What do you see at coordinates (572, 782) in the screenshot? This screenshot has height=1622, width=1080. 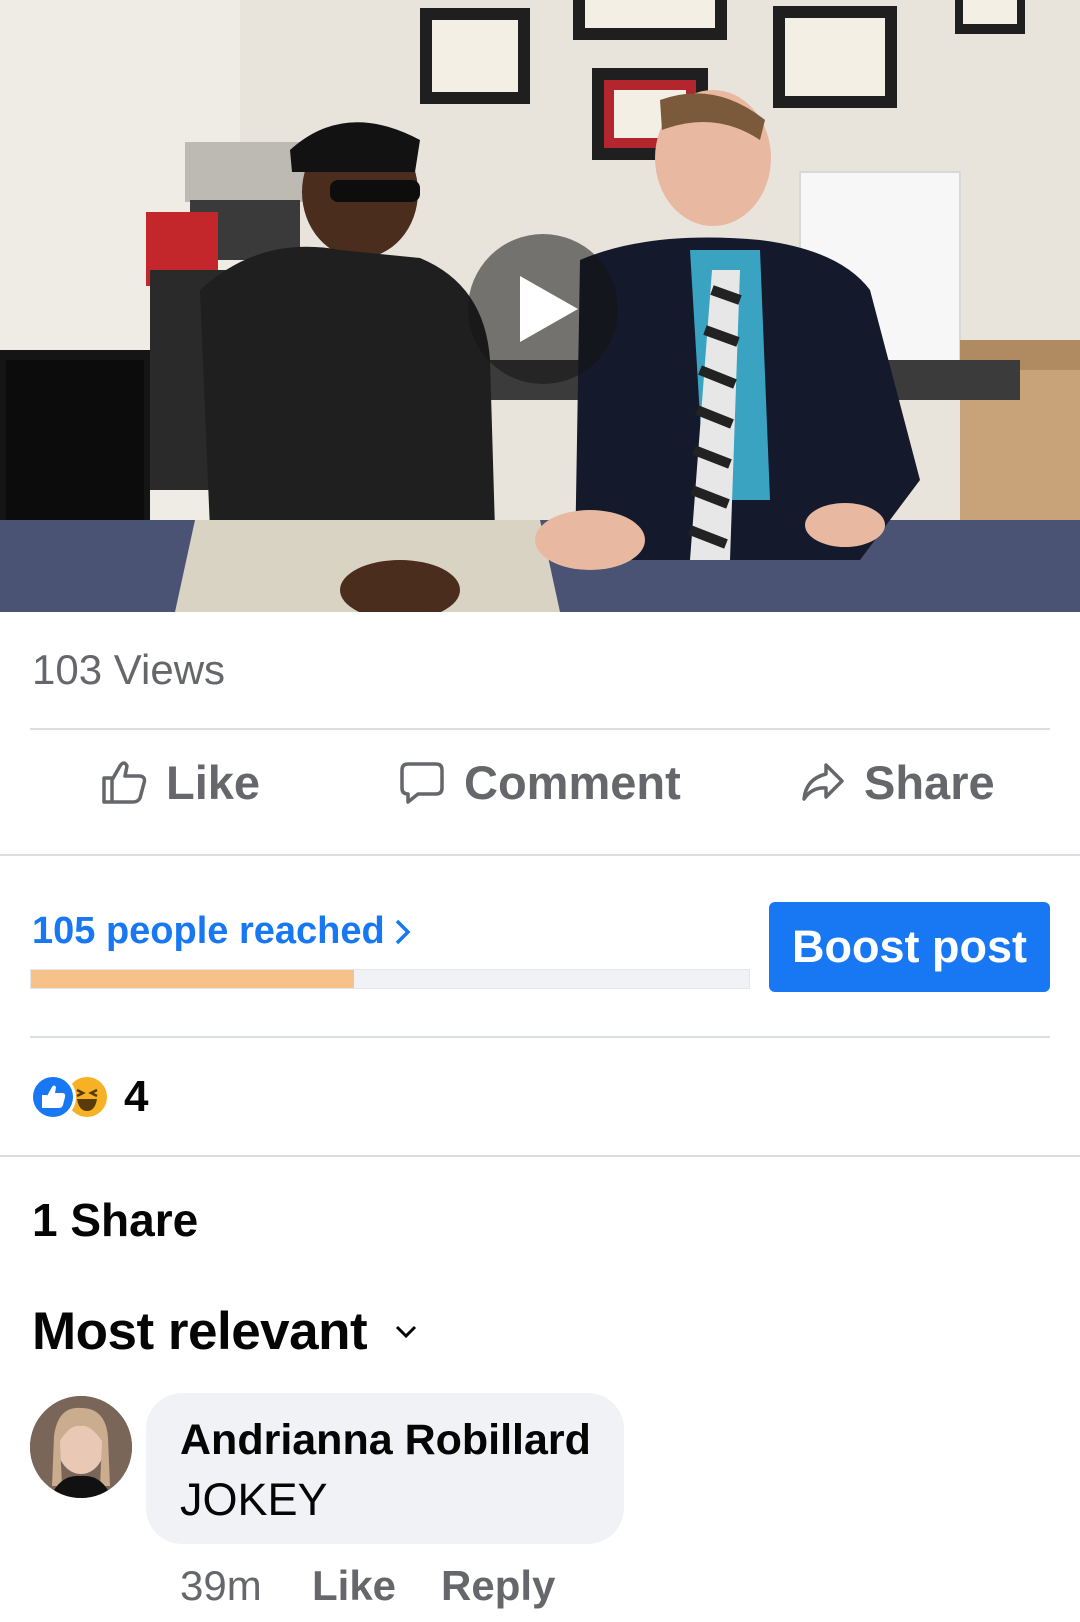 I see `comment-label: Comment` at bounding box center [572, 782].